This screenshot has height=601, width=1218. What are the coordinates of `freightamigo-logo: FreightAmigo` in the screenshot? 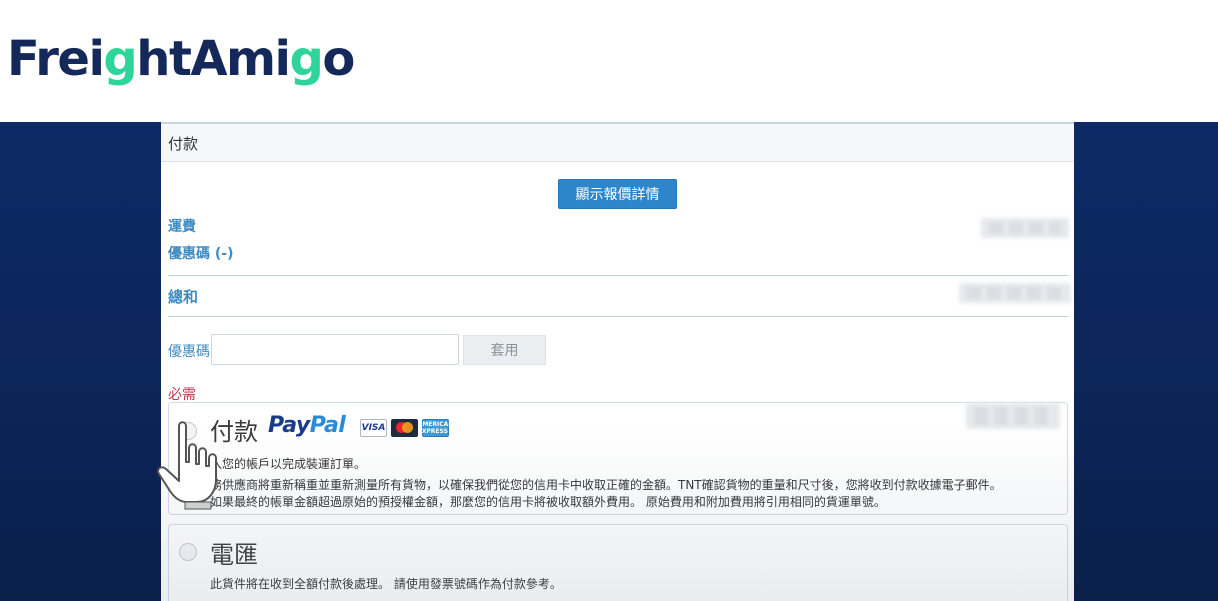 It's located at (181, 59).